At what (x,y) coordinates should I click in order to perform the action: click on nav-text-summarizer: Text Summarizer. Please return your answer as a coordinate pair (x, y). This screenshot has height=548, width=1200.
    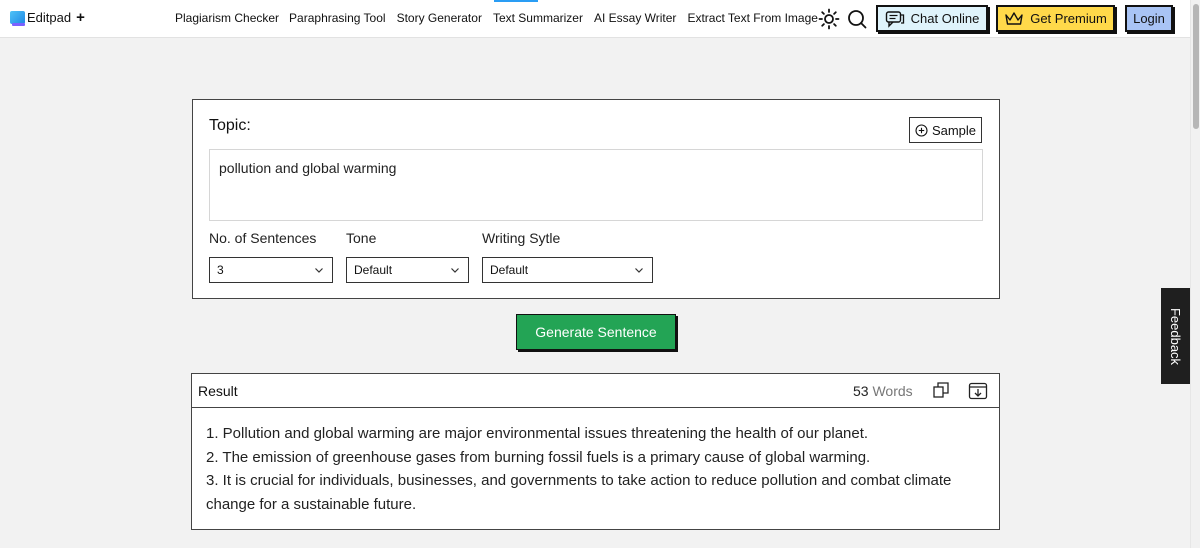
    Looking at the image, I should click on (538, 18).